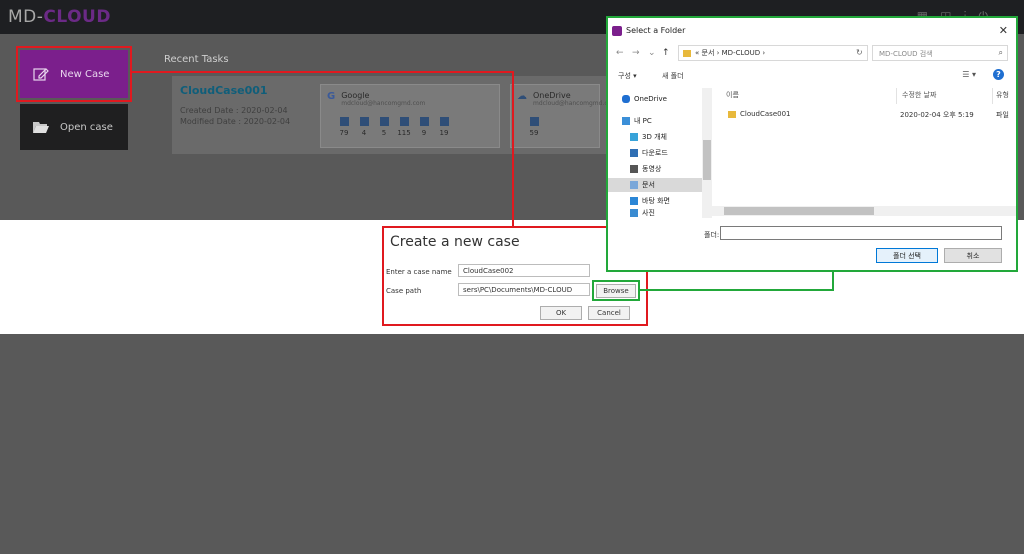 The image size is (1024, 554). Describe the element at coordinates (513, 149) in the screenshot. I see `callout-line-red-v` at that location.